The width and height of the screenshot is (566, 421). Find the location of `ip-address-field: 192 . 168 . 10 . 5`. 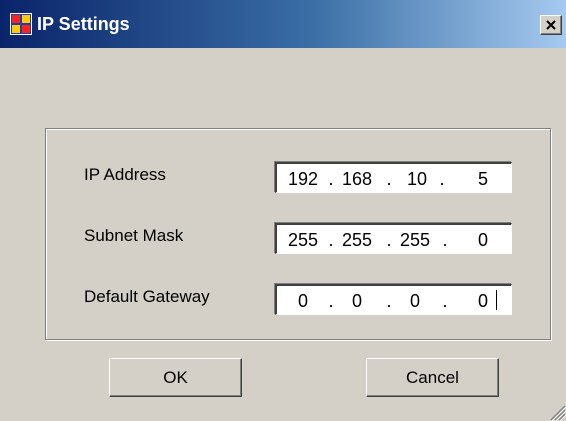

ip-address-field: 192 . 168 . 10 . 5 is located at coordinates (393, 177).